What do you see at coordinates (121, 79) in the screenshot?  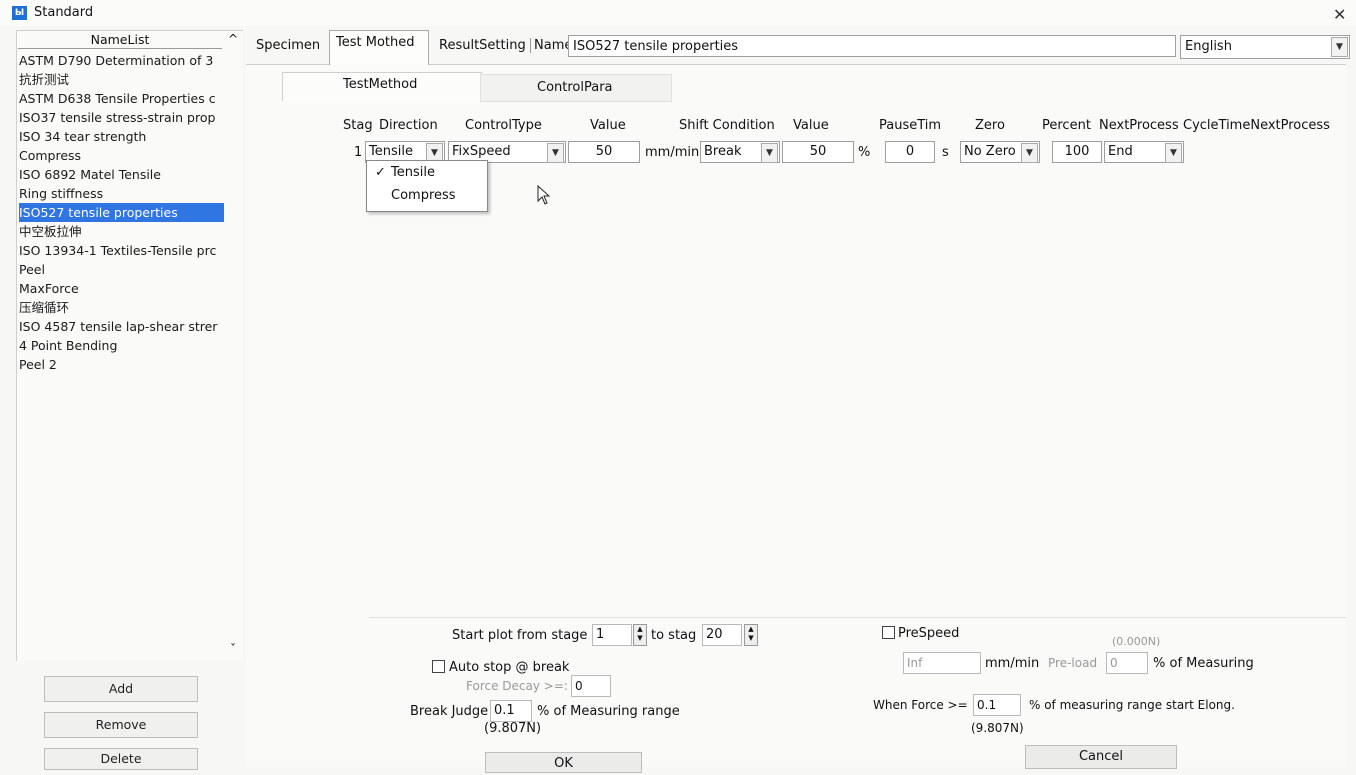 I see `list-item: 抗折测试` at bounding box center [121, 79].